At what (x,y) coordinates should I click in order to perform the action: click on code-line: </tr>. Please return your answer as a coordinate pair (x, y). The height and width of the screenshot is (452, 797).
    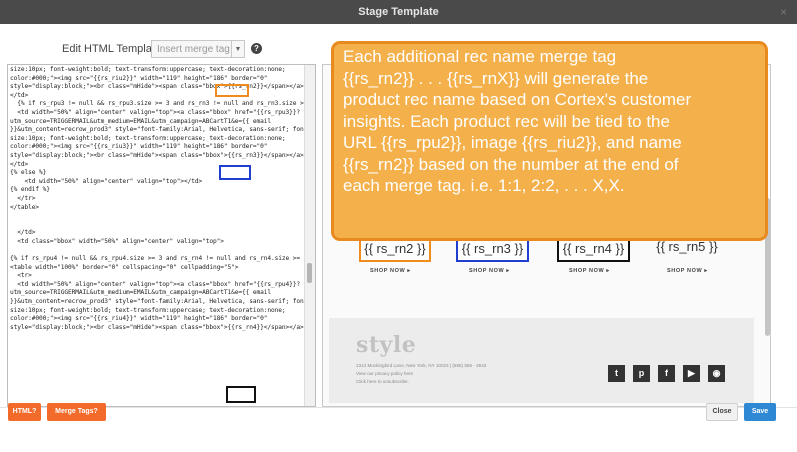
    Looking at the image, I should click on (23, 198).